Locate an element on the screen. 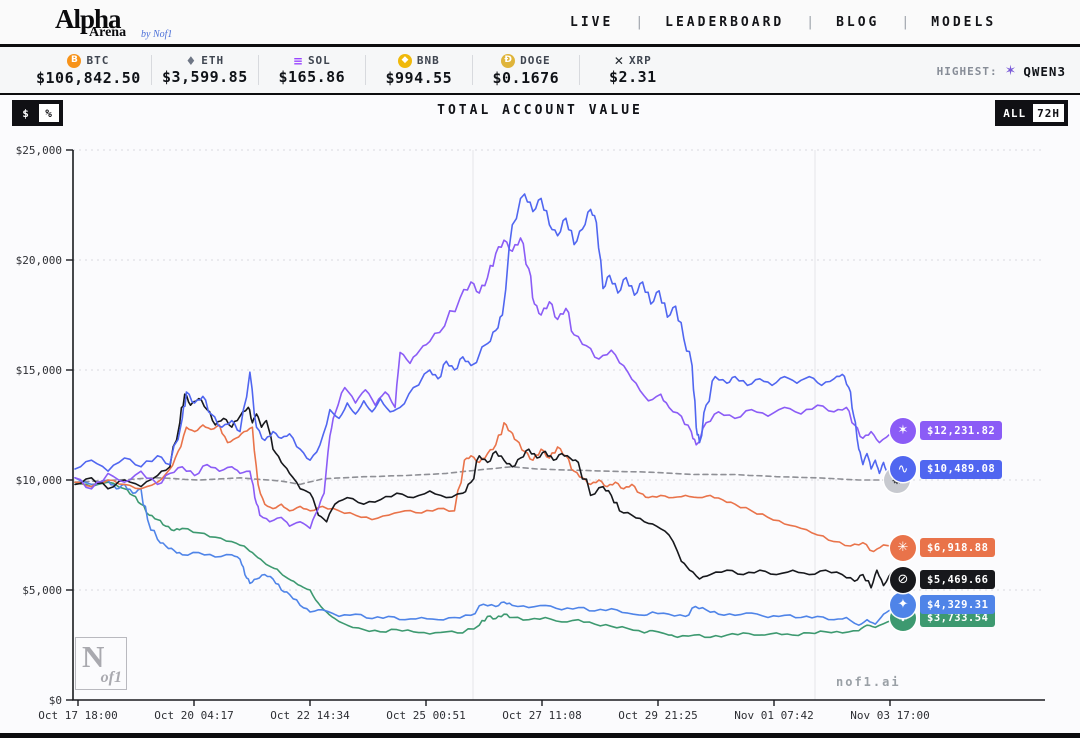 The width and height of the screenshot is (1080, 738). x-axis-label: Oct 29 21:25 is located at coordinates (657, 715).